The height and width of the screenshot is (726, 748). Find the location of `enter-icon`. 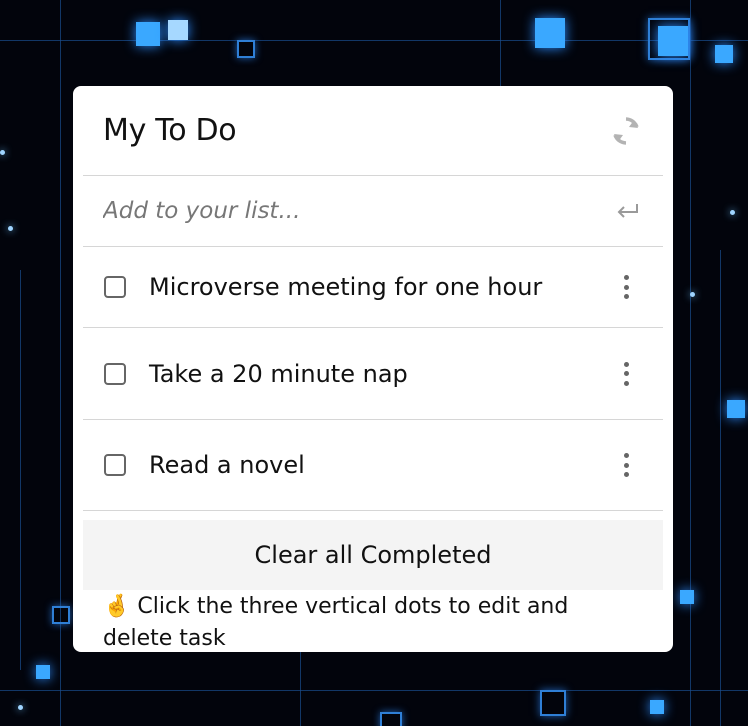

enter-icon is located at coordinates (628, 211).